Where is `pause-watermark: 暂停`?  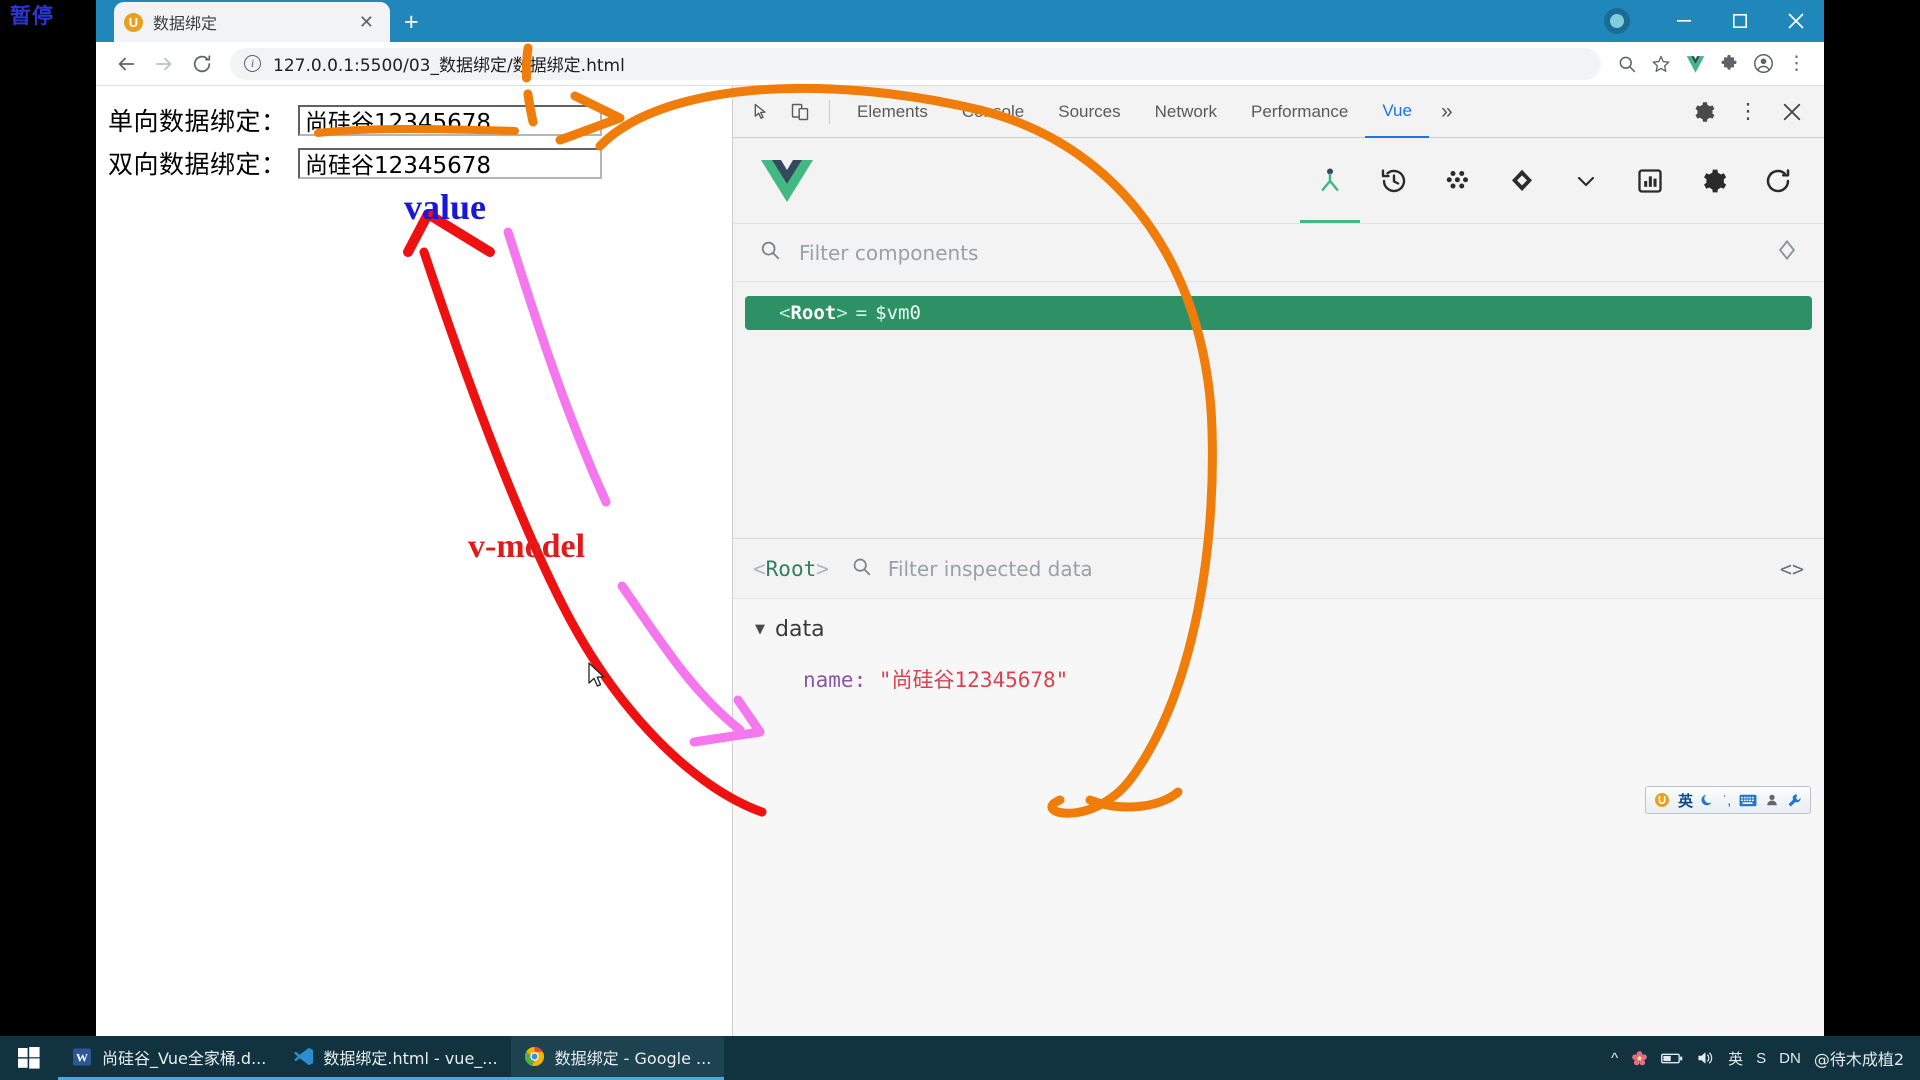 pause-watermark: 暂停 is located at coordinates (32, 16).